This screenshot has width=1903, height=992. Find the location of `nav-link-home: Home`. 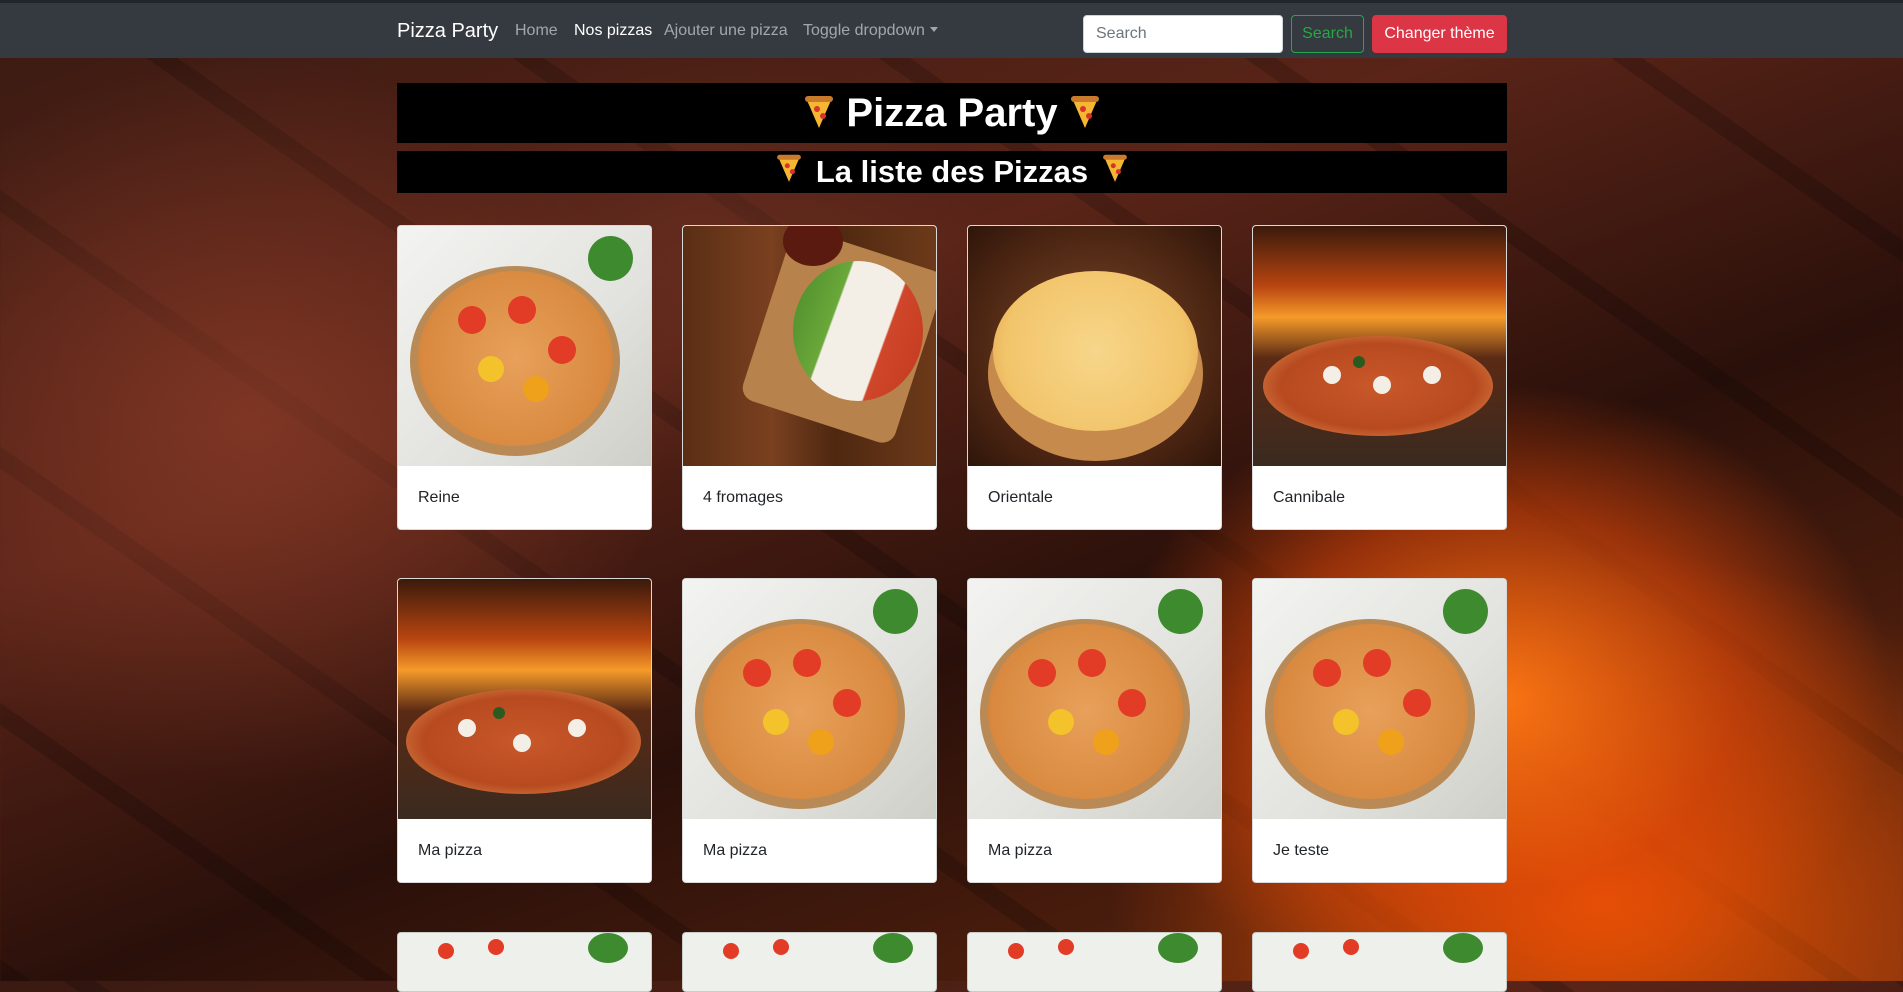

nav-link-home: Home is located at coordinates (536, 31).